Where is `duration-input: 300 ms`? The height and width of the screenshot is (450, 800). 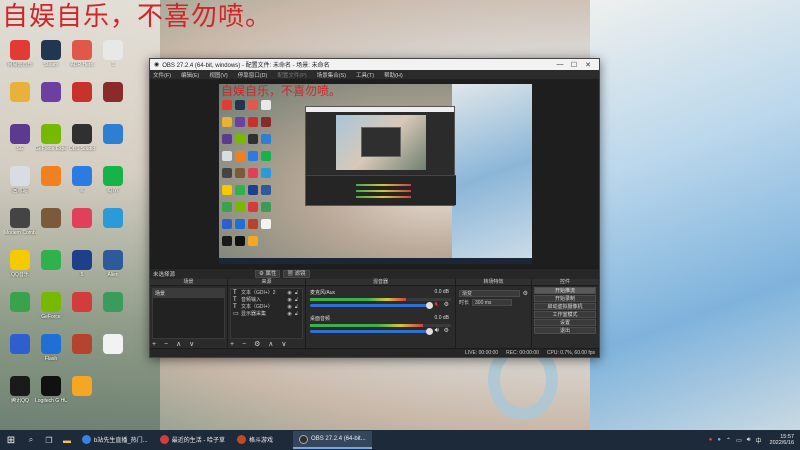
duration-input: 300 ms is located at coordinates (492, 302).